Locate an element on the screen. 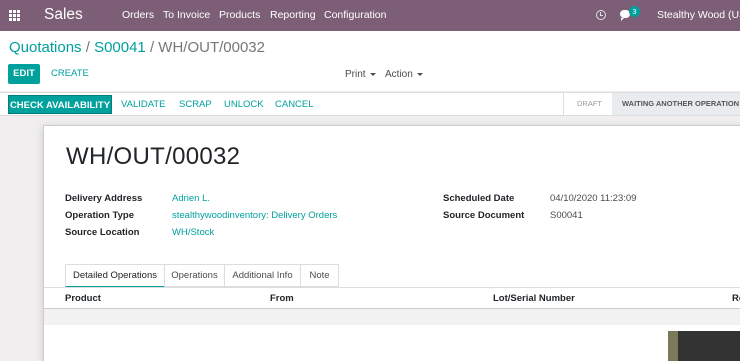  edit-button: EDIT is located at coordinates (24, 74).